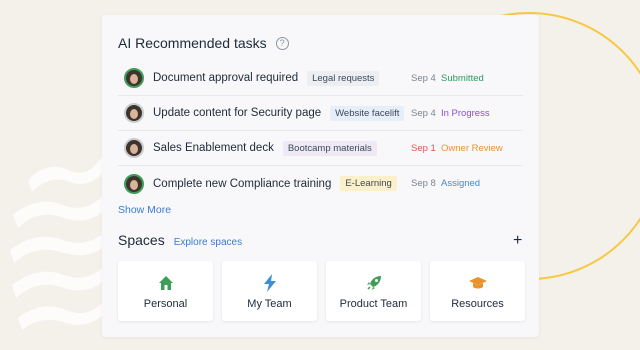 This screenshot has height=350, width=640. I want to click on task-date: Sep 1, so click(423, 148).